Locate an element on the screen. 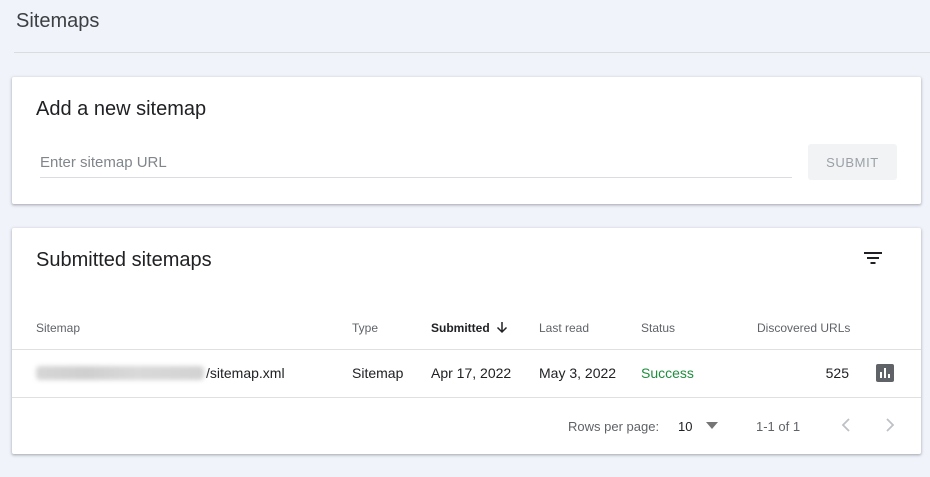 This screenshot has width=930, height=477. column-header-submitted-label: Submitted is located at coordinates (460, 328).